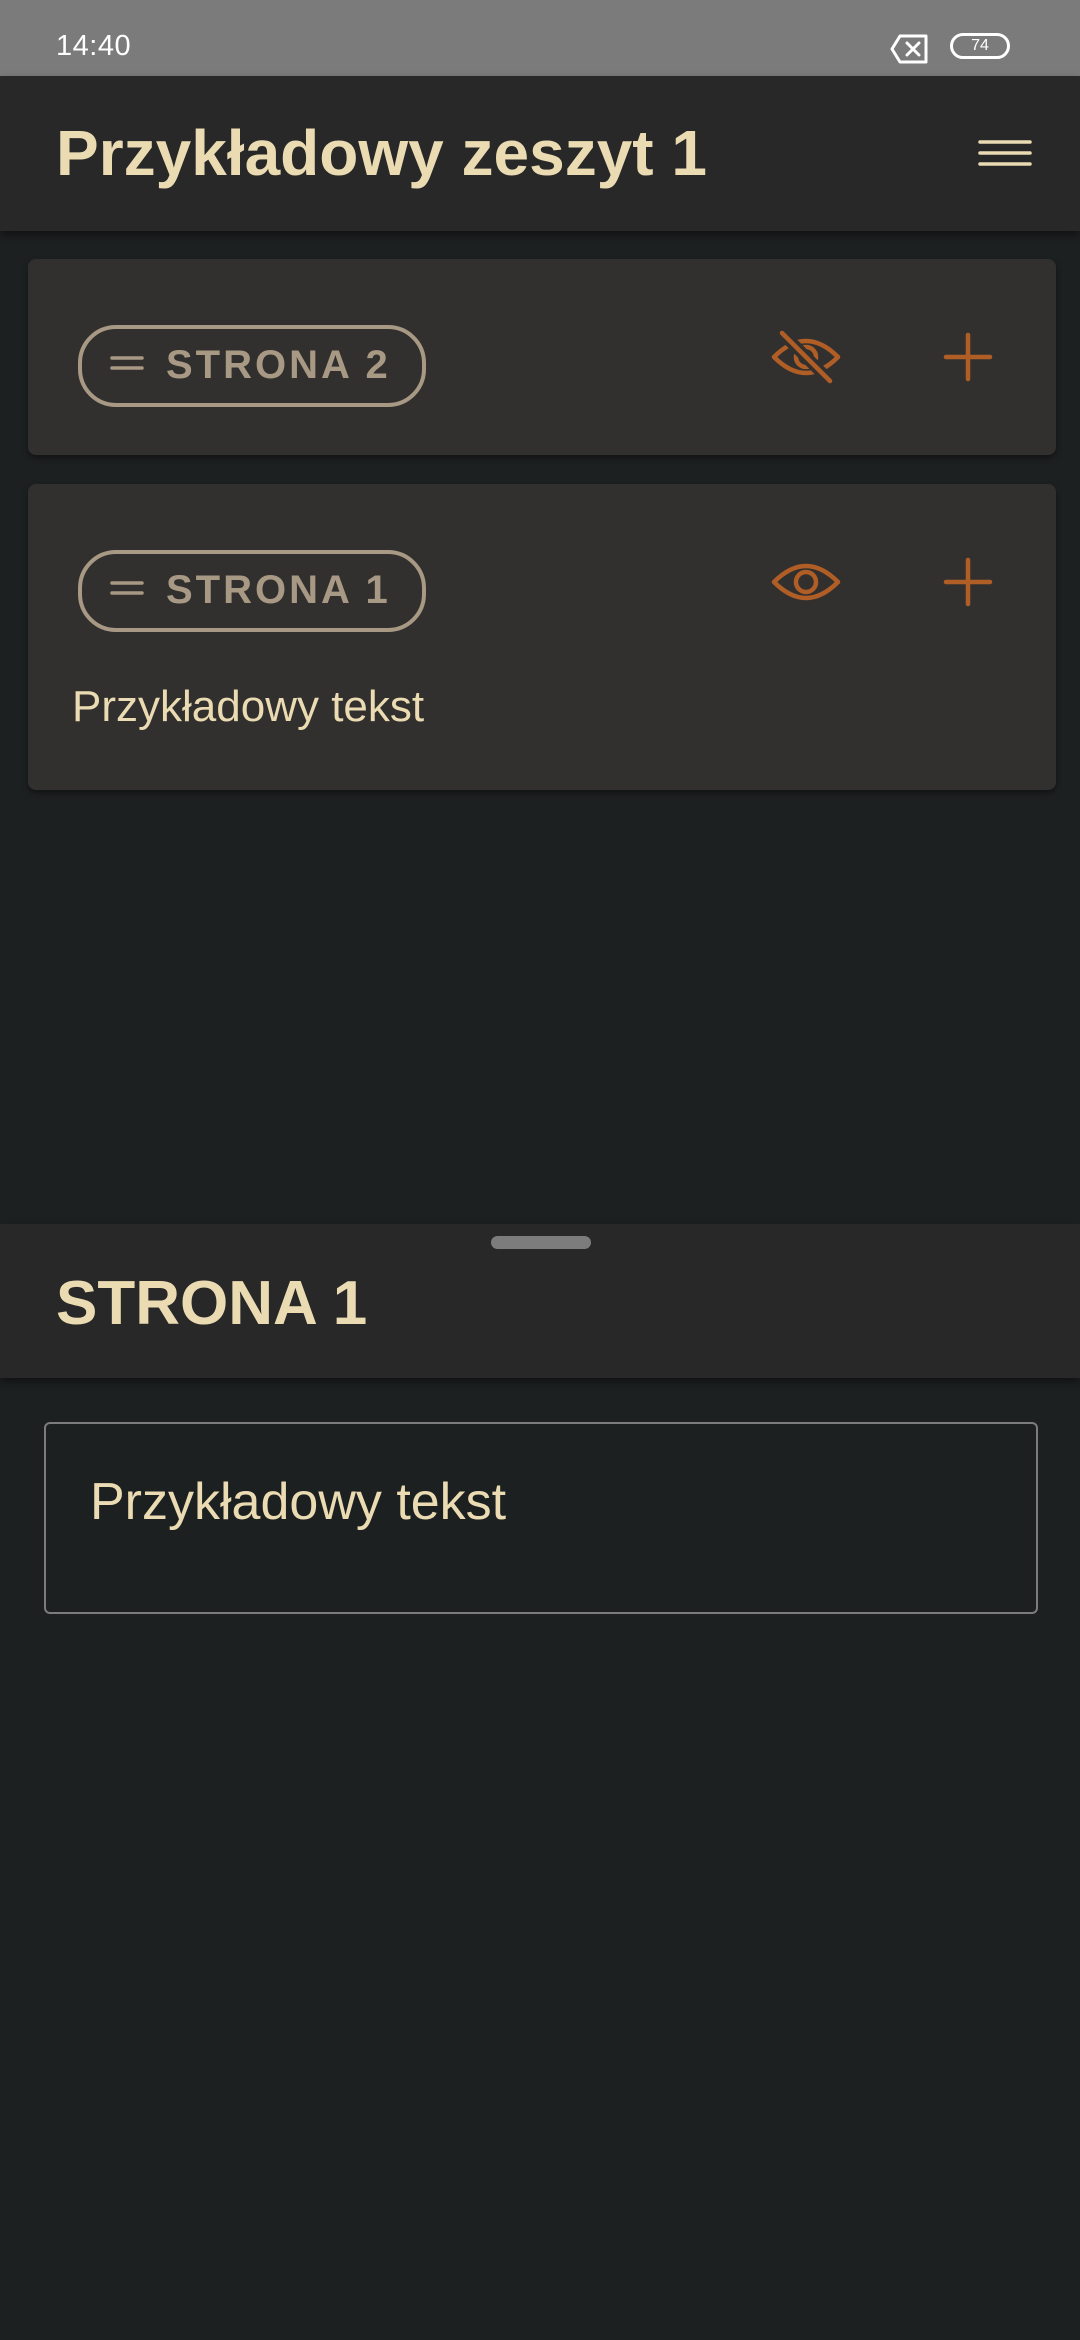 Image resolution: width=1080 pixels, height=2340 pixels. I want to click on battery-icon: 74, so click(980, 46).